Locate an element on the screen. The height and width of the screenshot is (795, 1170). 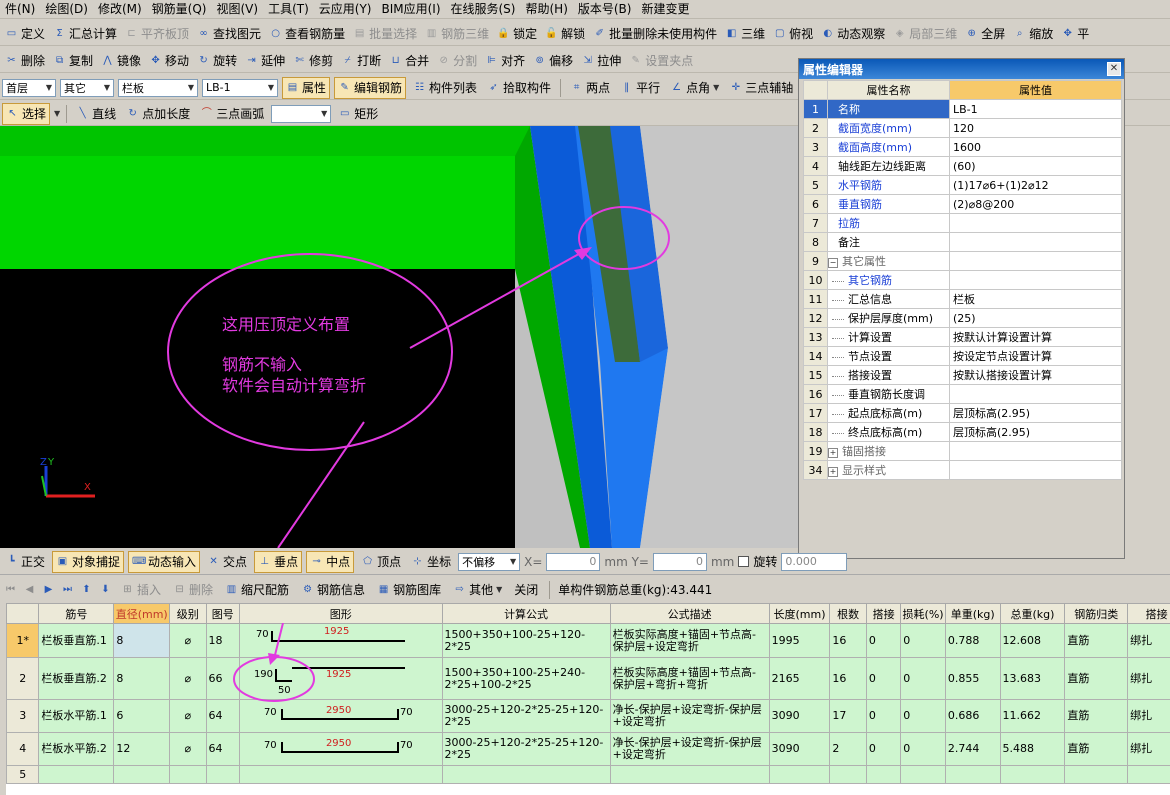
toolbar1-button-9: ✐ 批量删除未使用构件 is located at coordinates (655, 34).